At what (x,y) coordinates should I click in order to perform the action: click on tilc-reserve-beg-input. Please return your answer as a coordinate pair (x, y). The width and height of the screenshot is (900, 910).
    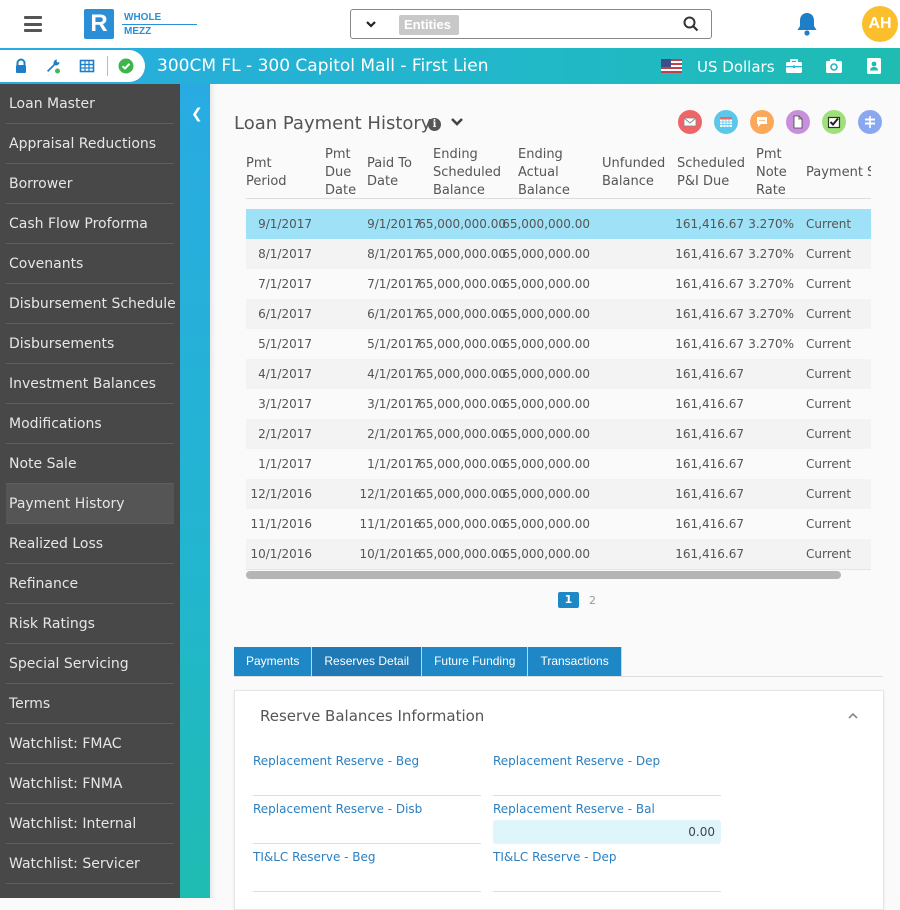
    Looking at the image, I should click on (367, 880).